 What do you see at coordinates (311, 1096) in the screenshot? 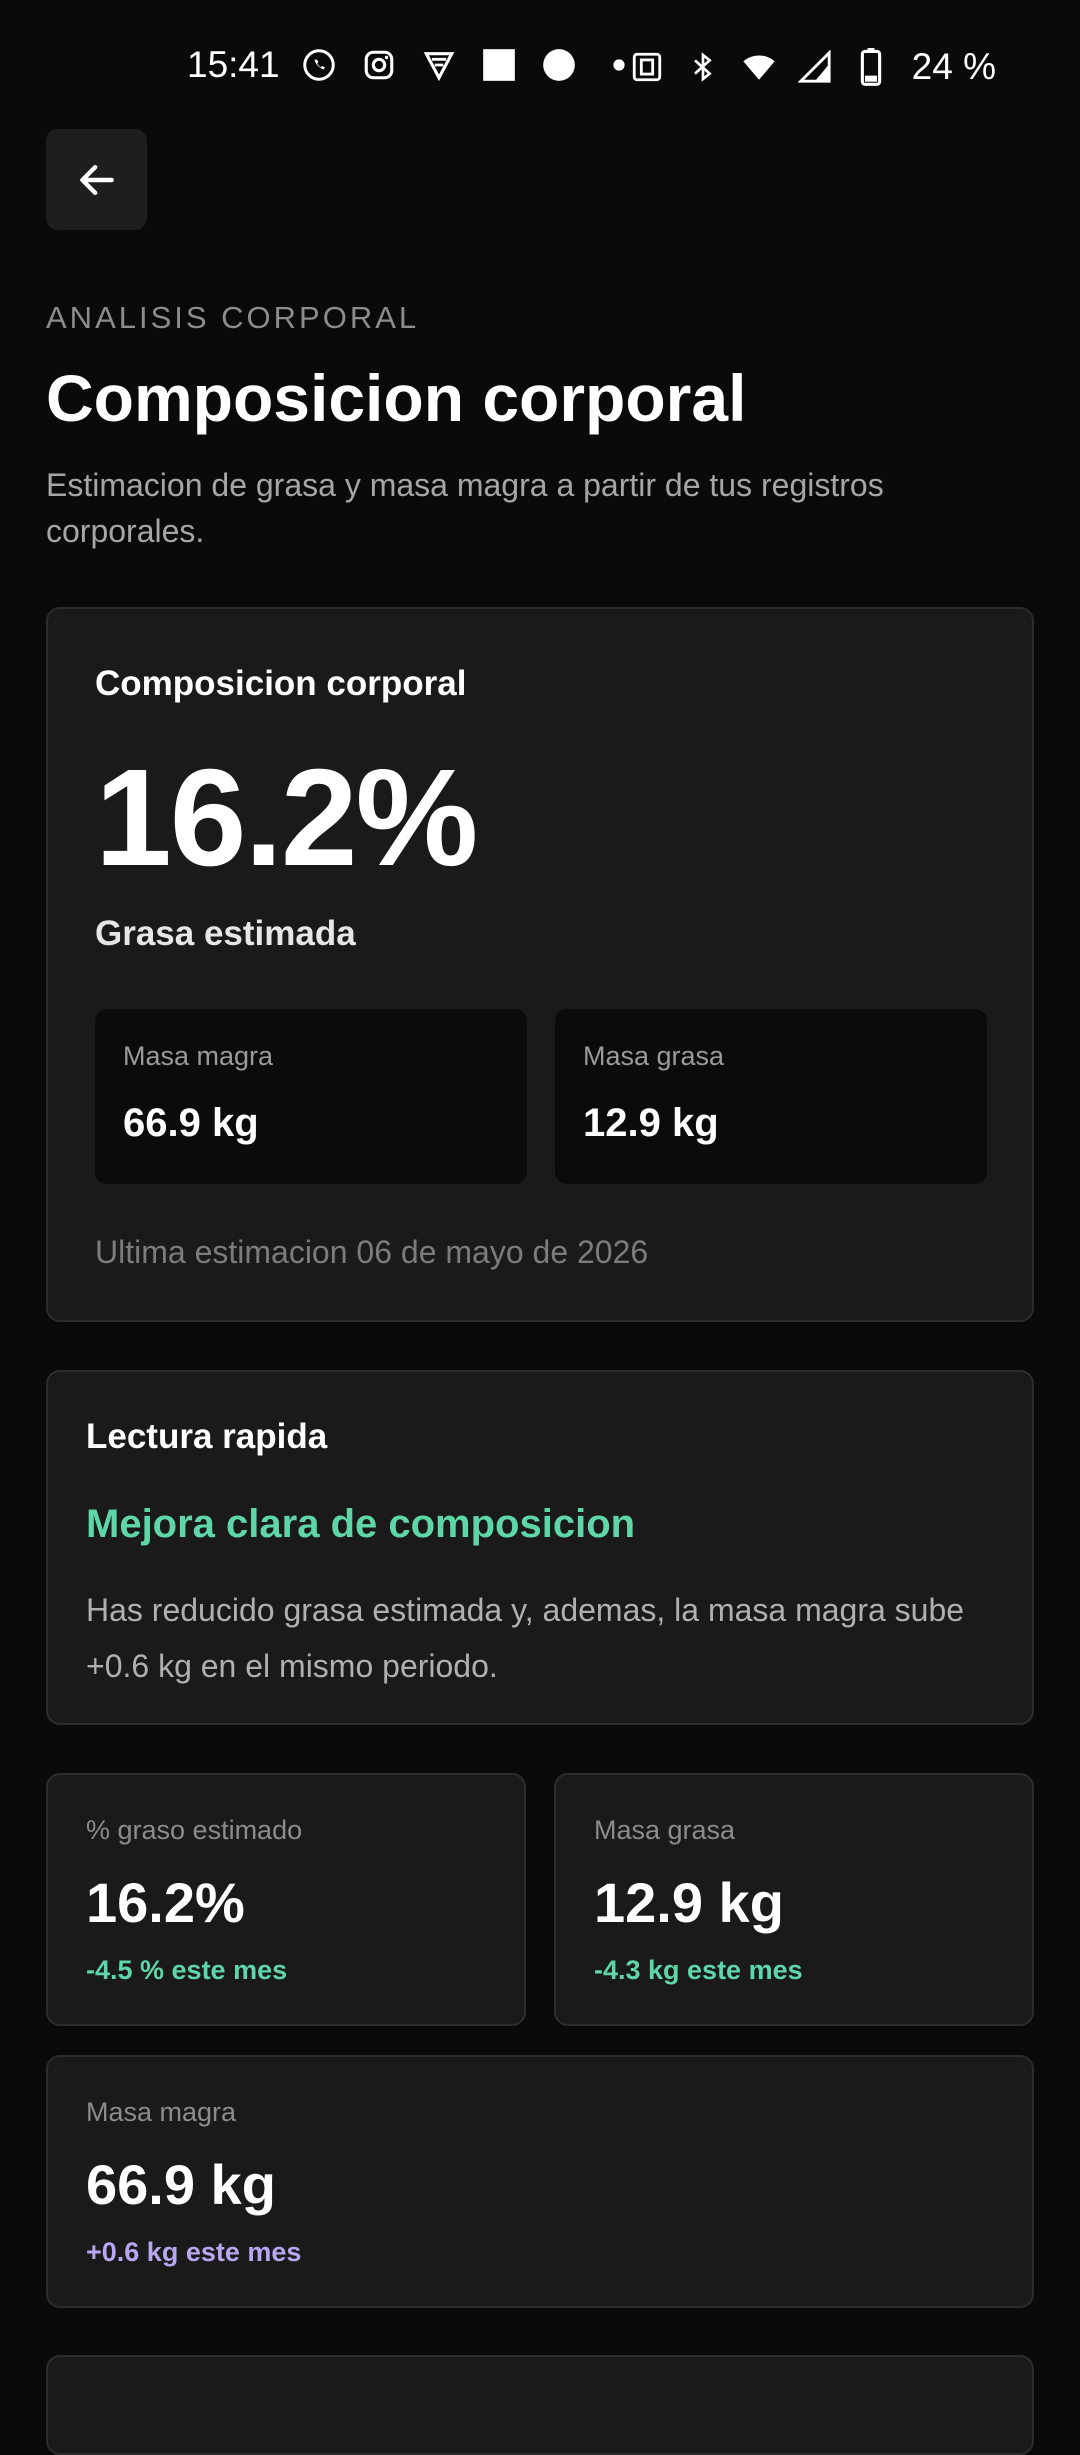
I see `lean-mass-tile: Masa magra 66.9 kg` at bounding box center [311, 1096].